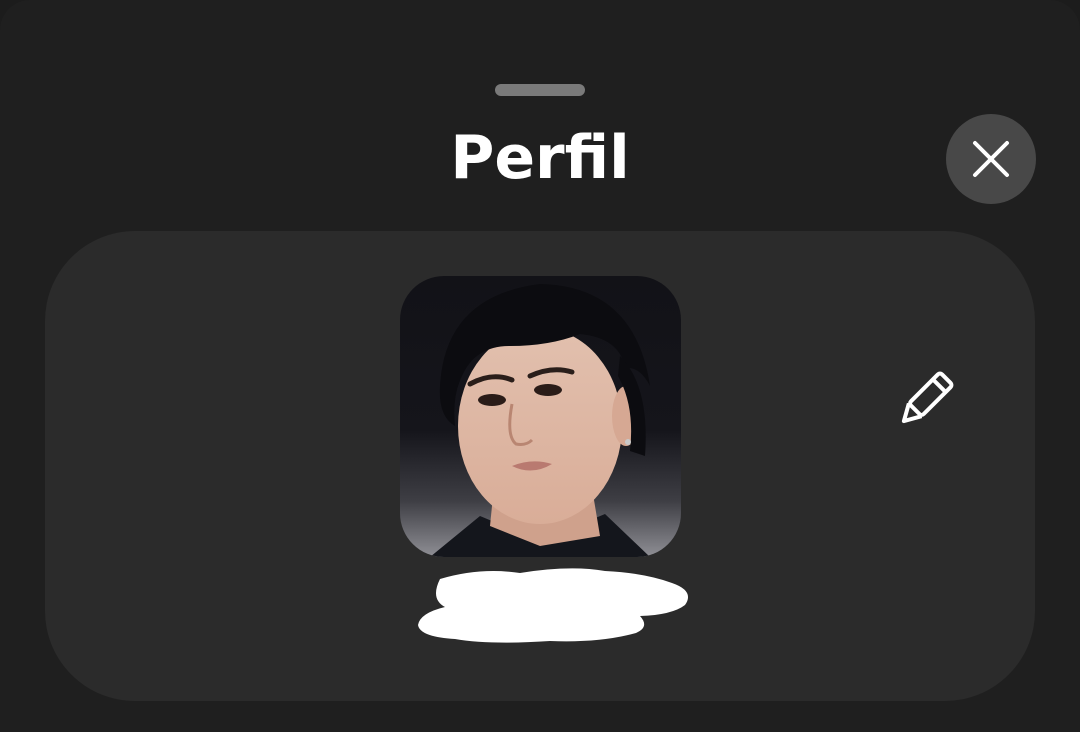  What do you see at coordinates (553, 605) in the screenshot?
I see `username-redaction` at bounding box center [553, 605].